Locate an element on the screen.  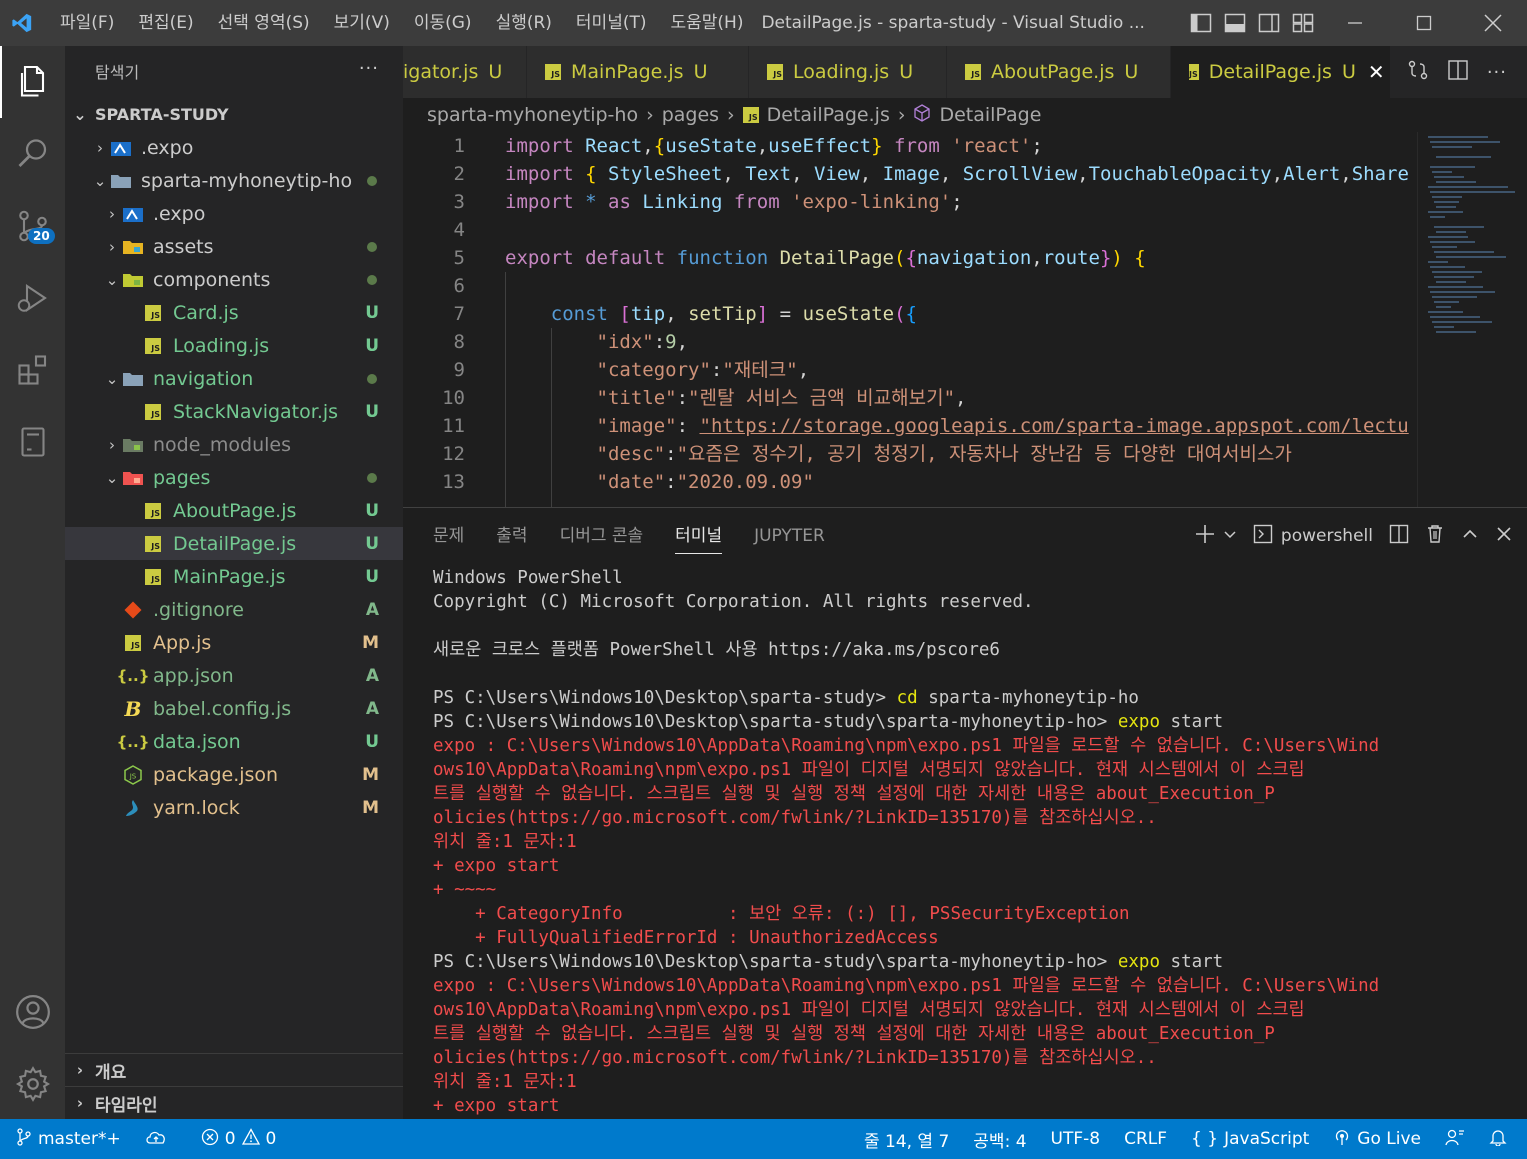
menu-go: 이동(G) is located at coordinates (443, 23).